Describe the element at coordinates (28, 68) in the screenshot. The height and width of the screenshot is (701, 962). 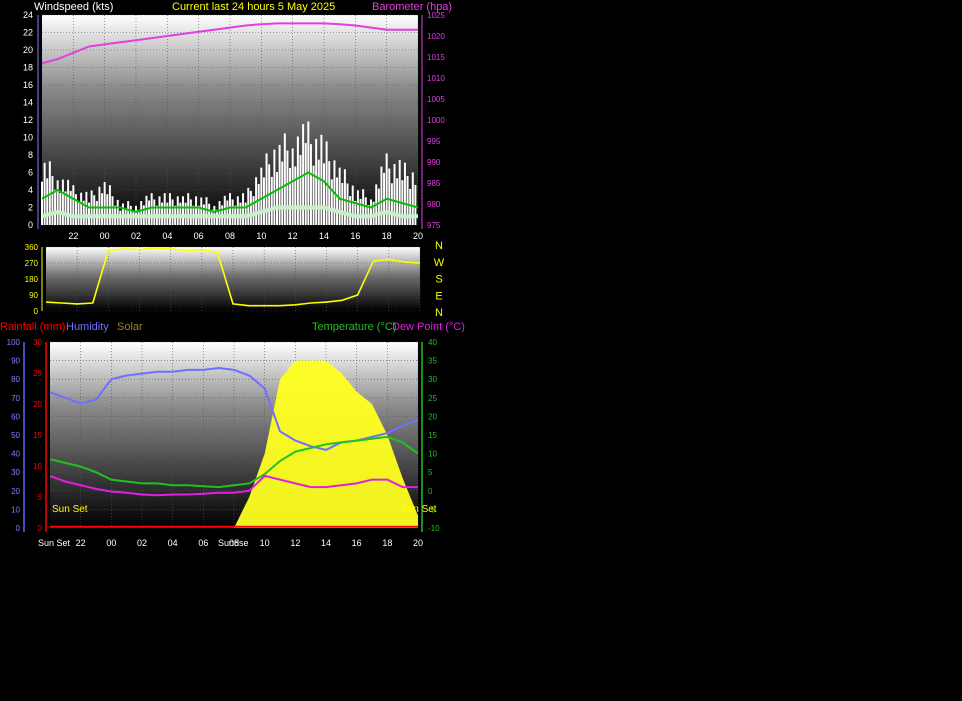
I see `wind-y-tick: 18` at that location.